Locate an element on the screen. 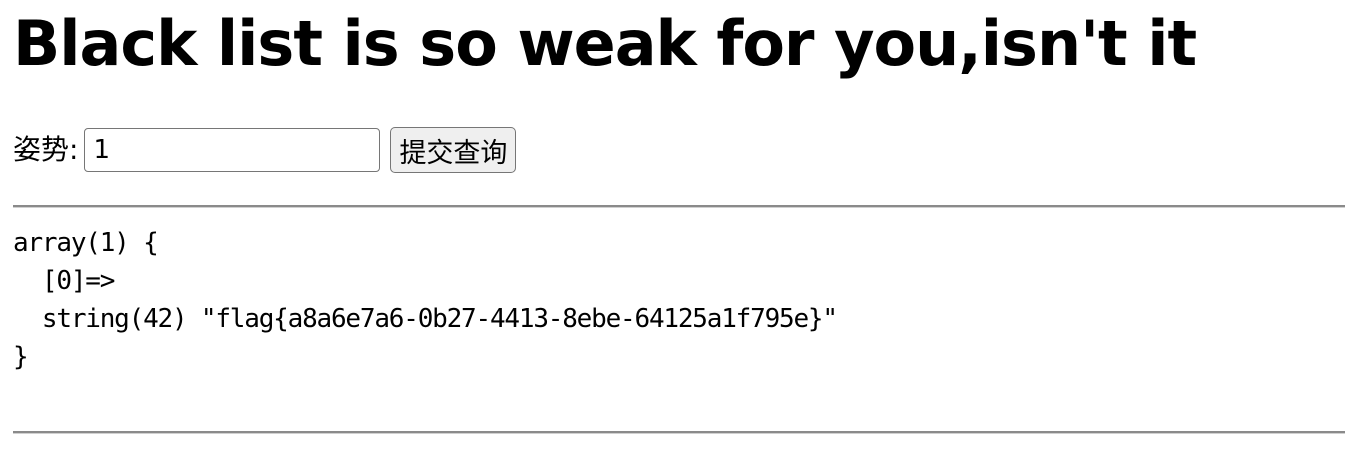 The image size is (1345, 464). page-heading: Black list is so weak for you,isn't it is located at coordinates (605, 43).